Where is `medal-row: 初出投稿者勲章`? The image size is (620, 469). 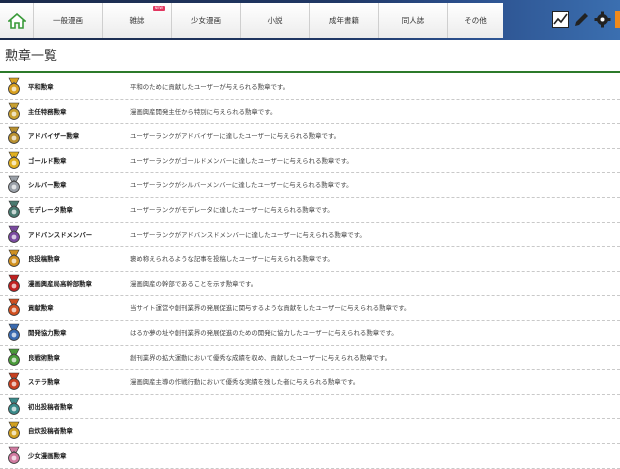 medal-row: 初出投稿者勲章 is located at coordinates (310, 407).